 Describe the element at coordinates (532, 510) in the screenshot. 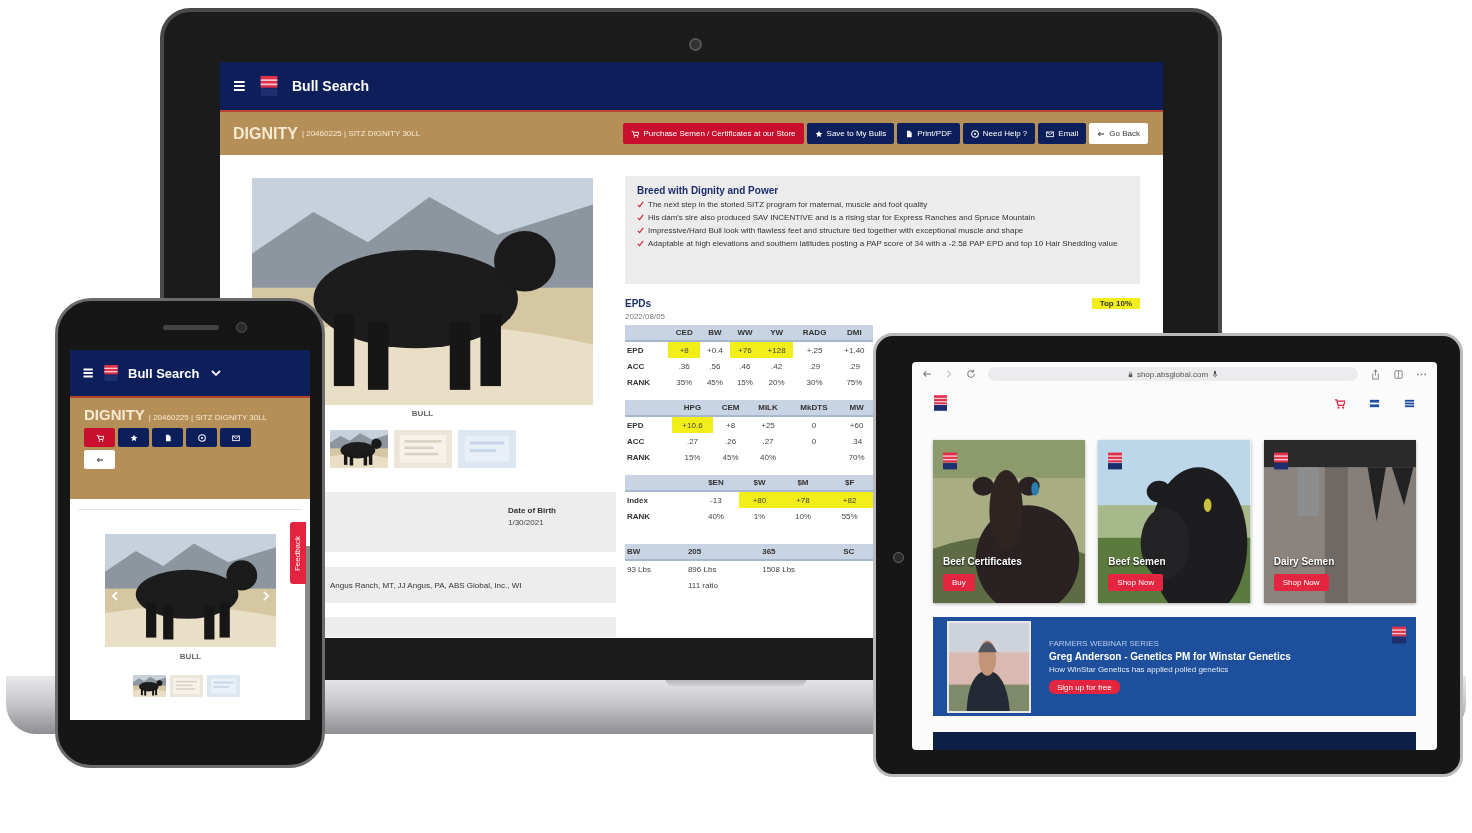

I see `detail-label: Date of Birth` at that location.